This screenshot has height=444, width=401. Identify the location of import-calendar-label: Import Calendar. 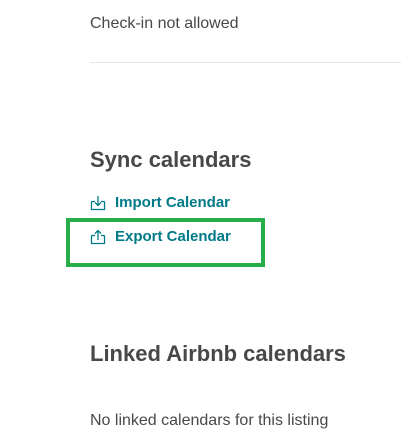
(173, 202).